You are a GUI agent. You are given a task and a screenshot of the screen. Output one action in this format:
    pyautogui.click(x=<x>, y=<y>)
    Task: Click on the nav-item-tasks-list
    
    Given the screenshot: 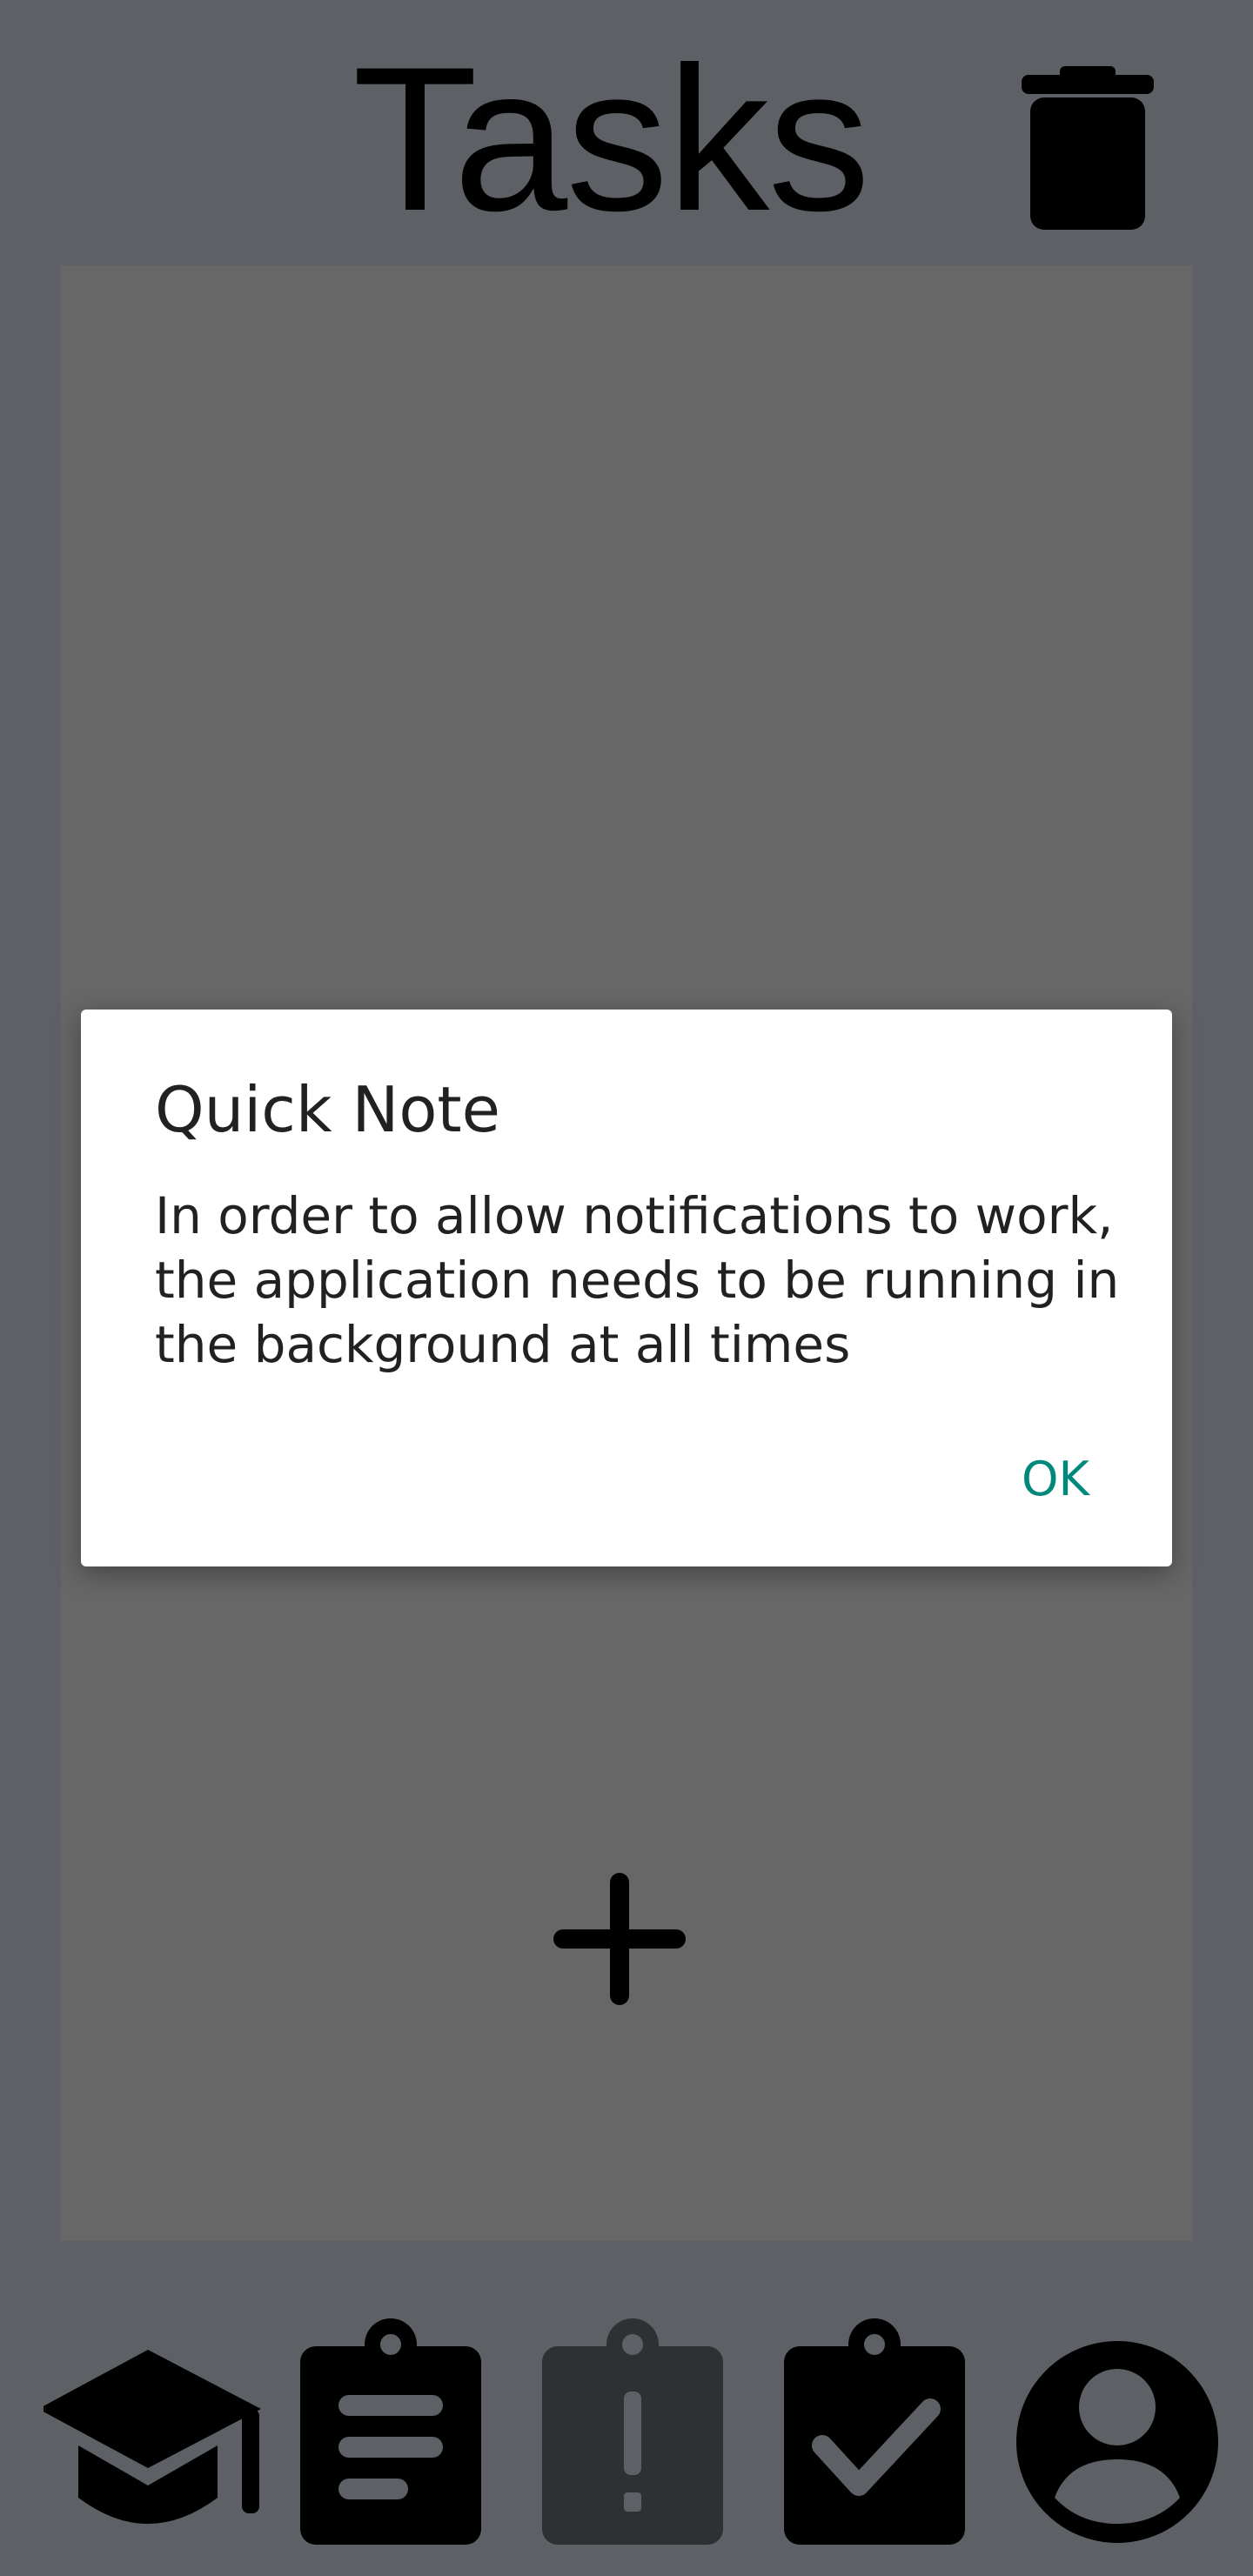 What is the action you would take?
    pyautogui.click(x=404, y=2437)
    